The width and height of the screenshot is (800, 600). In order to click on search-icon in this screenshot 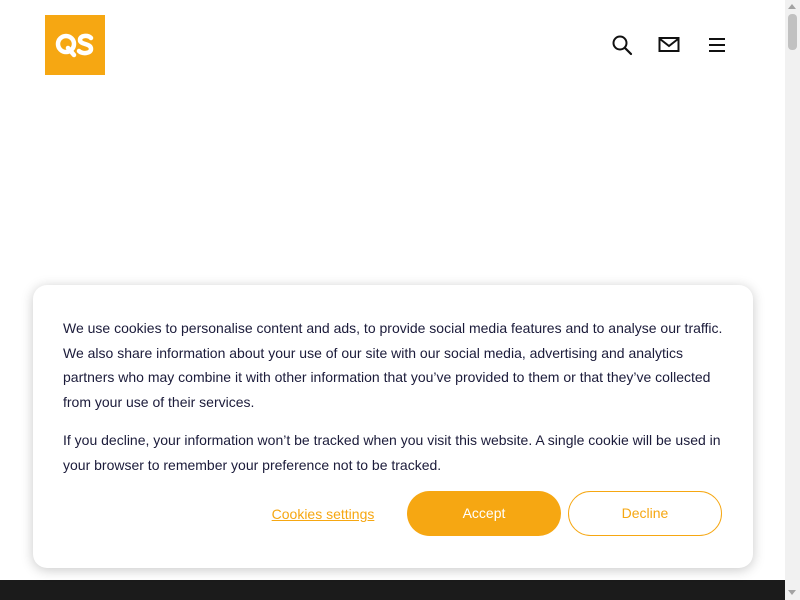, I will do `click(622, 45)`.